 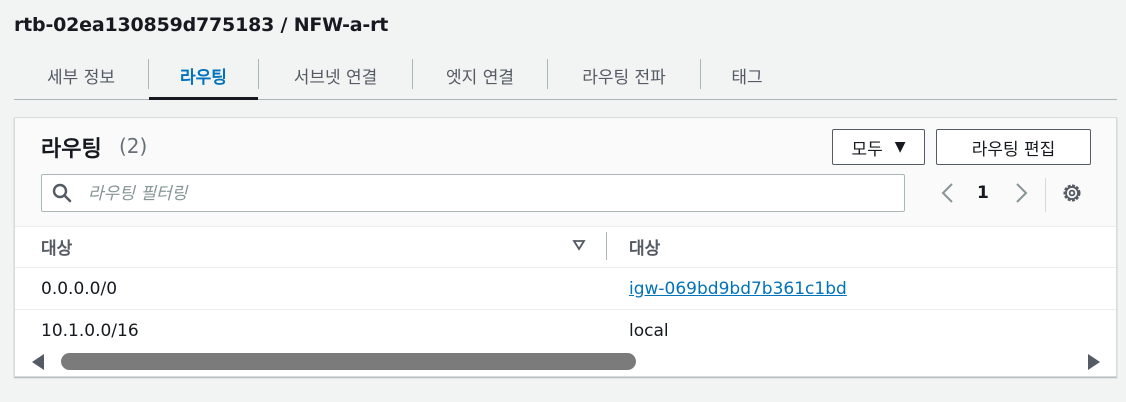 I want to click on column-resizer, so click(x=606, y=246).